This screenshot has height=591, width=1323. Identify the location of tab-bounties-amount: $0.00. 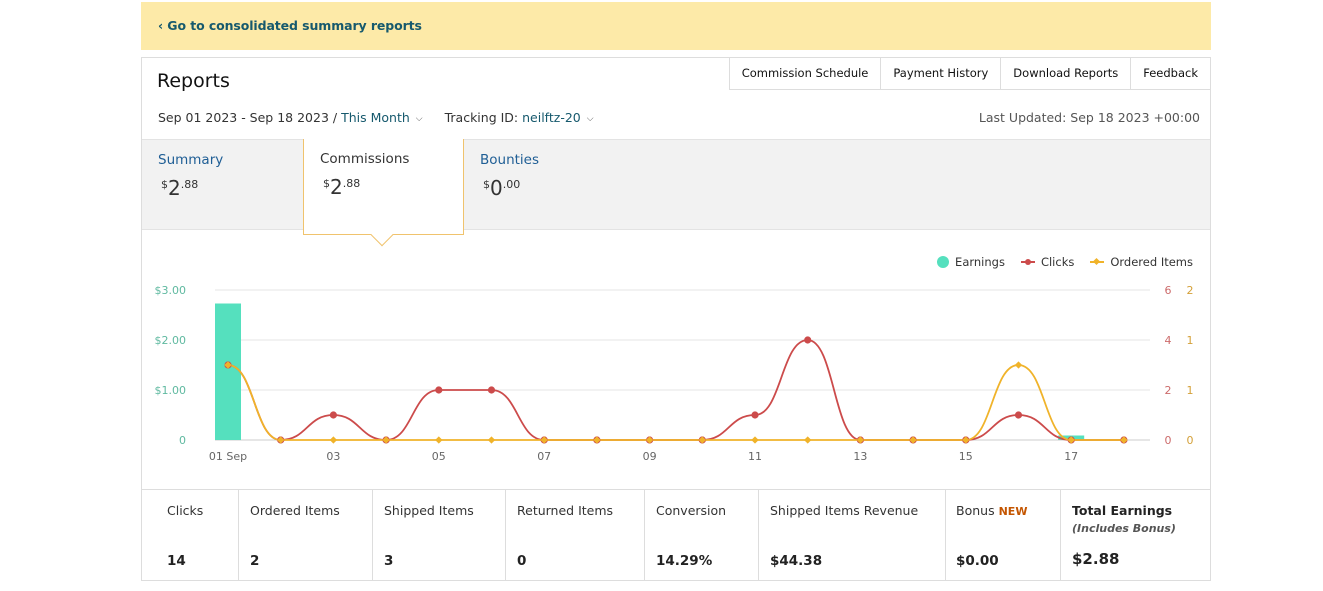
(501, 188).